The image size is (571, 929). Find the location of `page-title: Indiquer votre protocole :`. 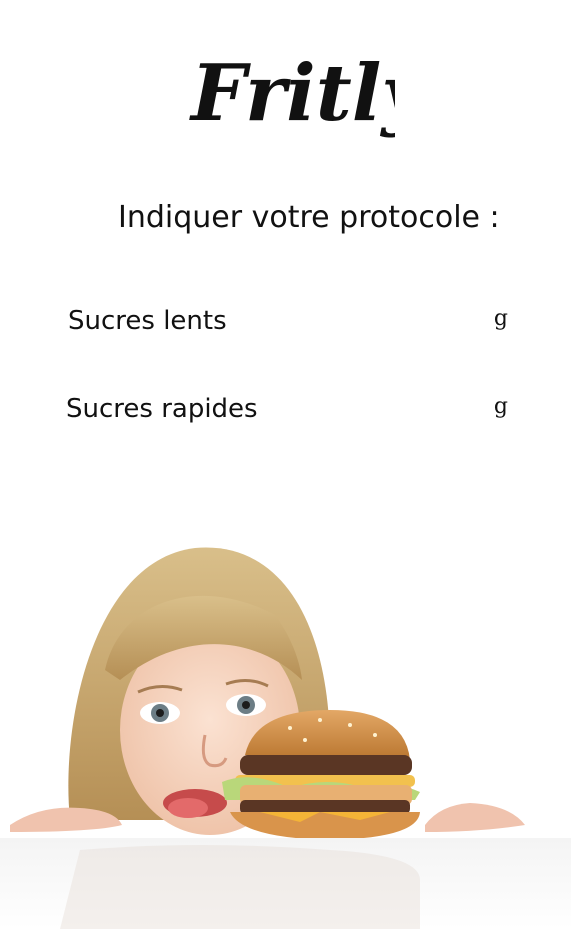

page-title: Indiquer votre protocole : is located at coordinates (309, 217).